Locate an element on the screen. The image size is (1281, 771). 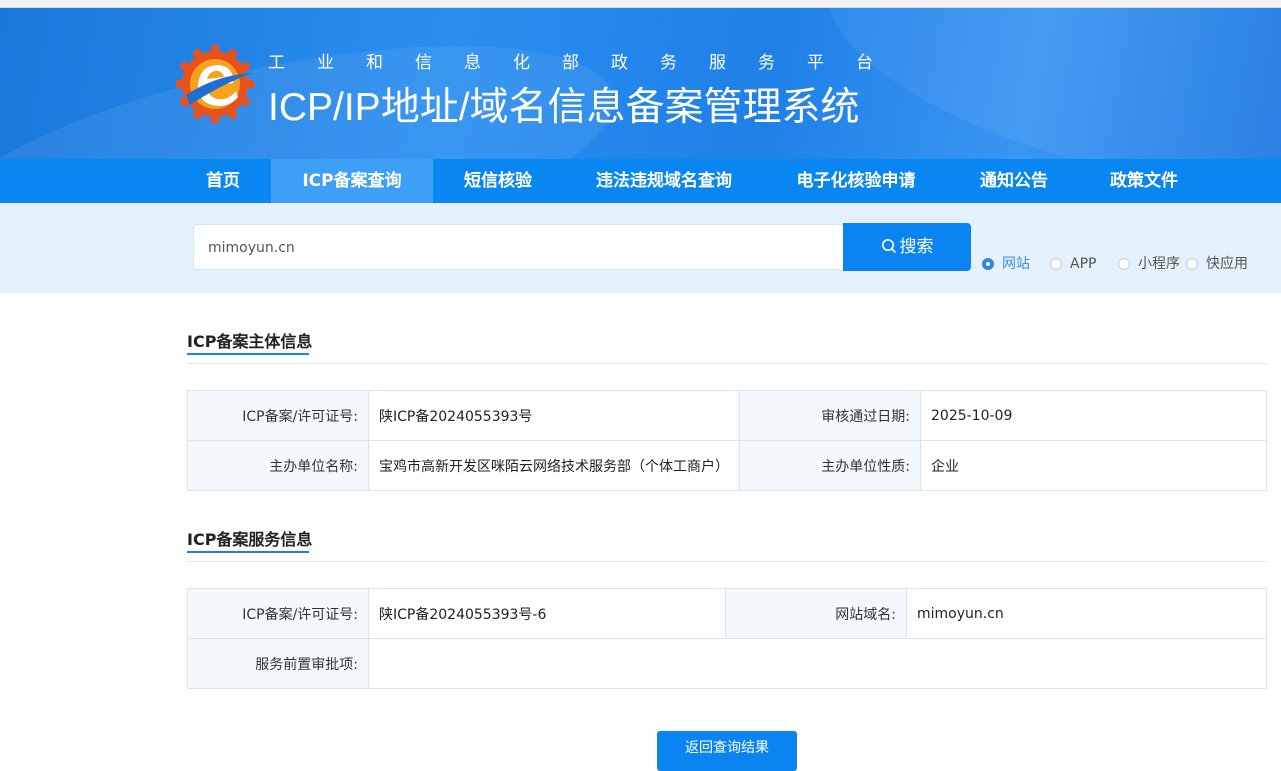
radio-type-quickapp: 快应用 is located at coordinates (1217, 264).